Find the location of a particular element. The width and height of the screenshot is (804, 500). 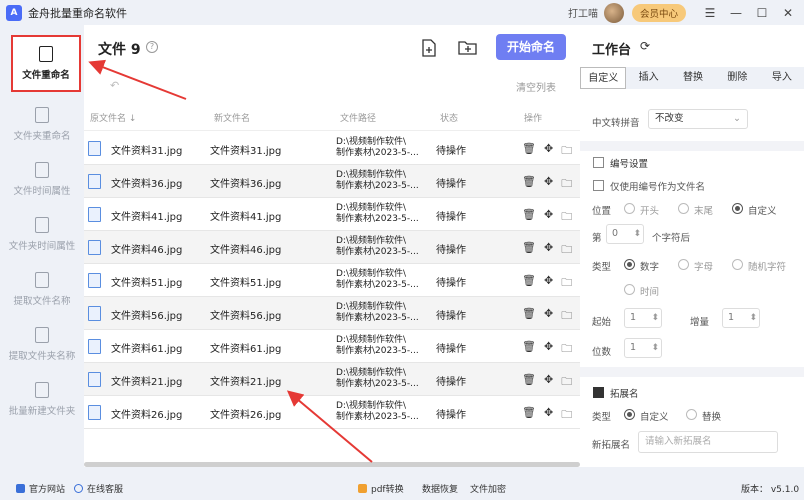

new-ext-label: 新拓展名 is located at coordinates (611, 445).